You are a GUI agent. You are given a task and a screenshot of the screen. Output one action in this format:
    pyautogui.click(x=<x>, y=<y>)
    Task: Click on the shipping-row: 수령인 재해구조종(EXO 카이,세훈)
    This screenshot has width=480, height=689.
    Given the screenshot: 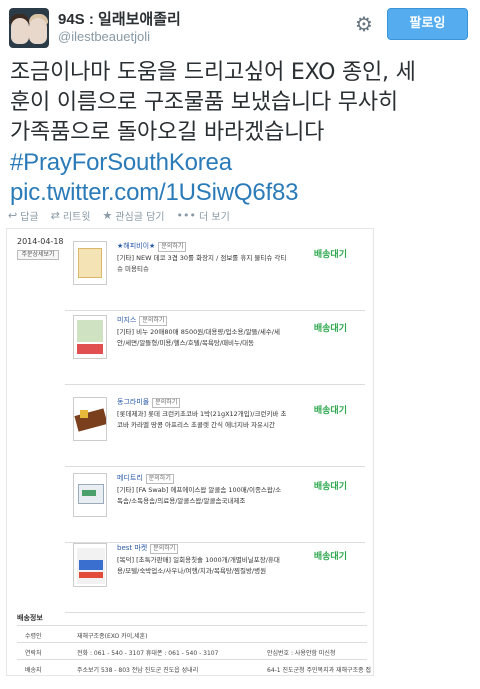 What is the action you would take?
    pyautogui.click(x=192, y=633)
    